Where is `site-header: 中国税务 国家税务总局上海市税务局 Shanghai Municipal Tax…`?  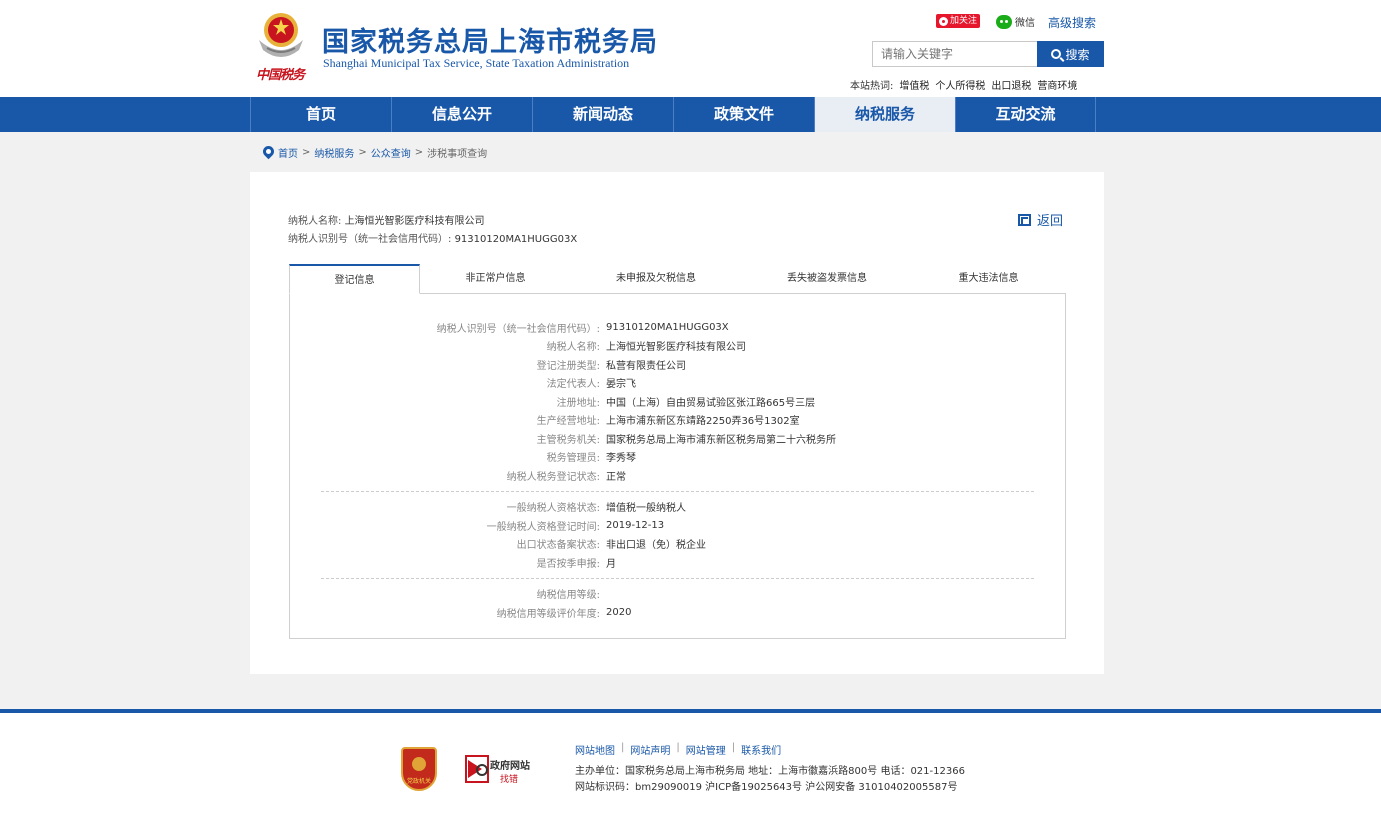 site-header: 中国税务 国家税务总局上海市税务局 Shanghai Municipal Tax… is located at coordinates (690, 48).